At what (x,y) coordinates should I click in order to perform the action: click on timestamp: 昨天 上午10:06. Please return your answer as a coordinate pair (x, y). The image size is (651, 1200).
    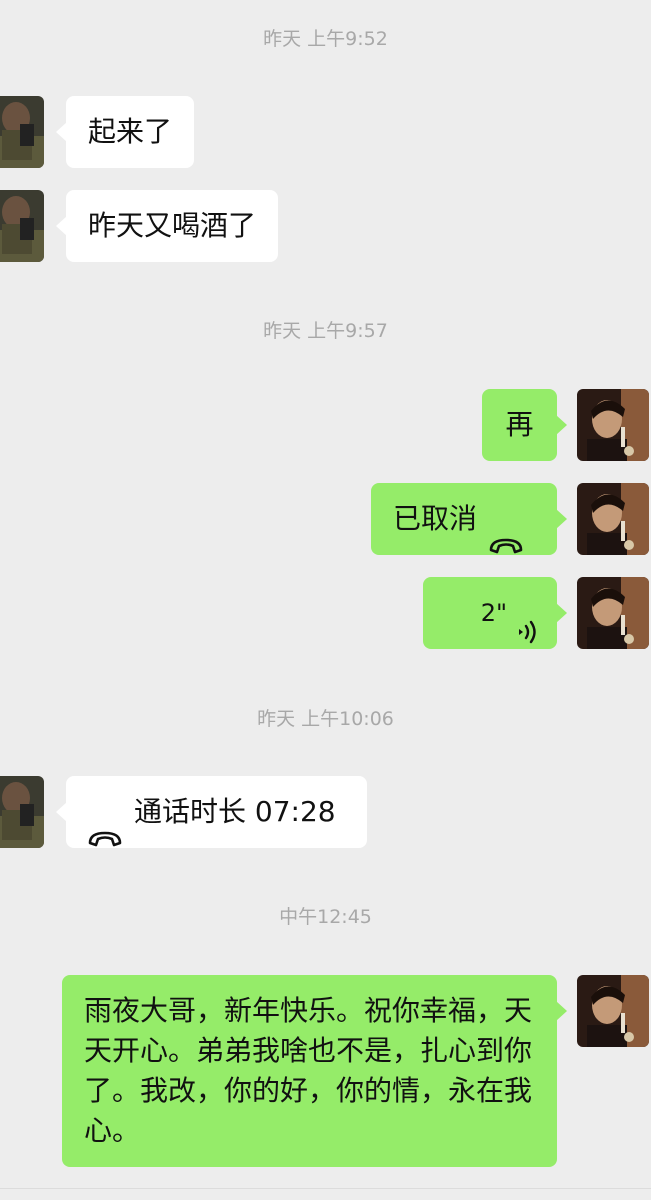
    Looking at the image, I should click on (325, 719).